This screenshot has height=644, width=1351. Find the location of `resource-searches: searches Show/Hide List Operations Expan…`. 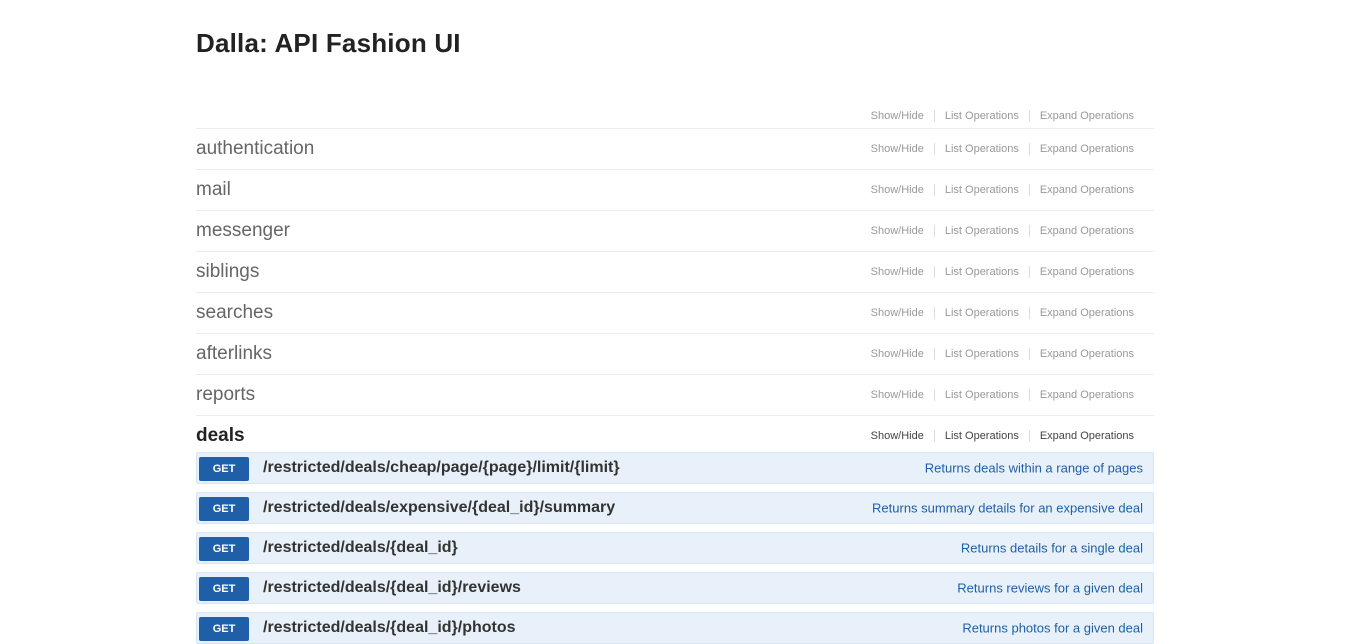

resource-searches: searches Show/Hide List Operations Expan… is located at coordinates (675, 313).